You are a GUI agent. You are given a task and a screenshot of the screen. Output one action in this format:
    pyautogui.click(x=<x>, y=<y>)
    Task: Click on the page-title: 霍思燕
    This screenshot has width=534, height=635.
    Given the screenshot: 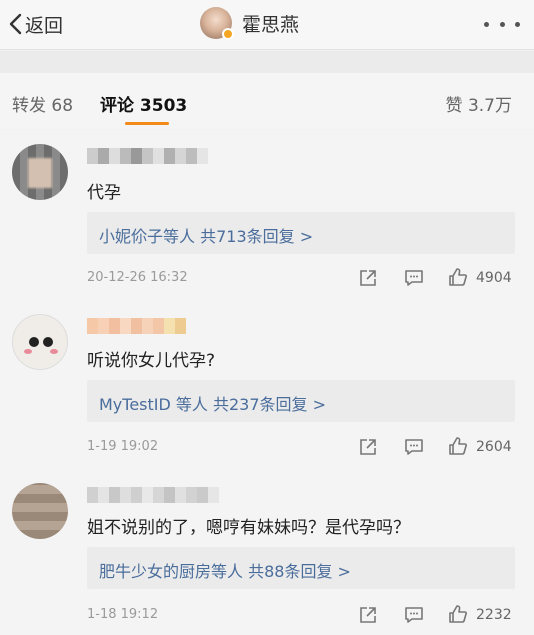 What is the action you would take?
    pyautogui.click(x=271, y=24)
    